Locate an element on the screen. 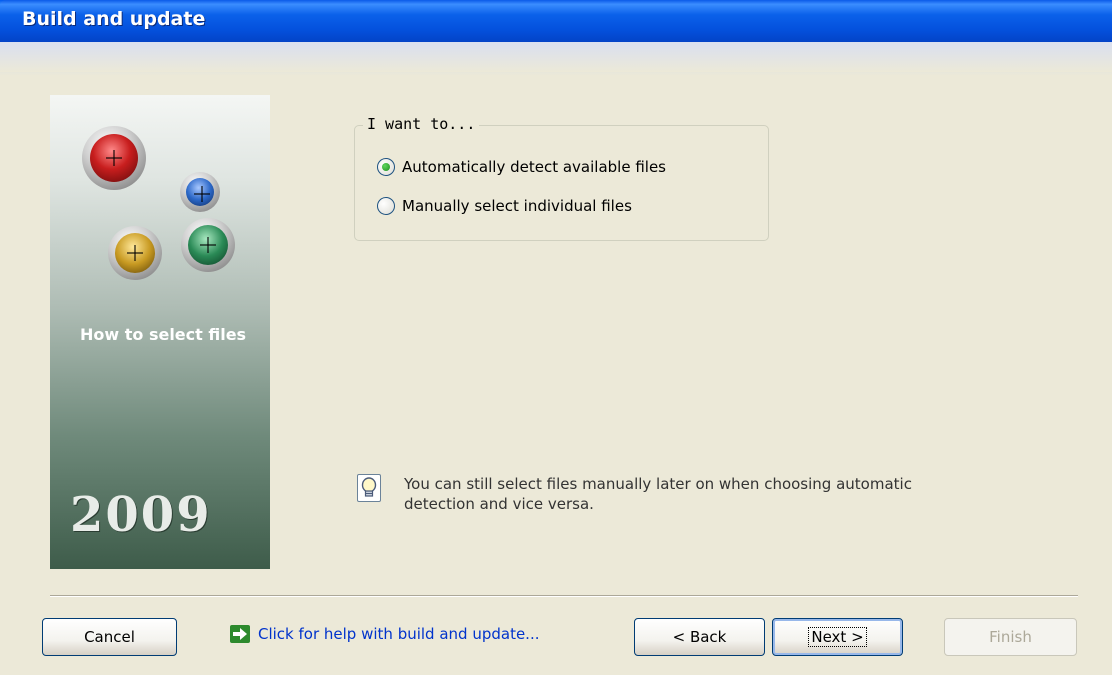  back-button: < Back is located at coordinates (699, 637).